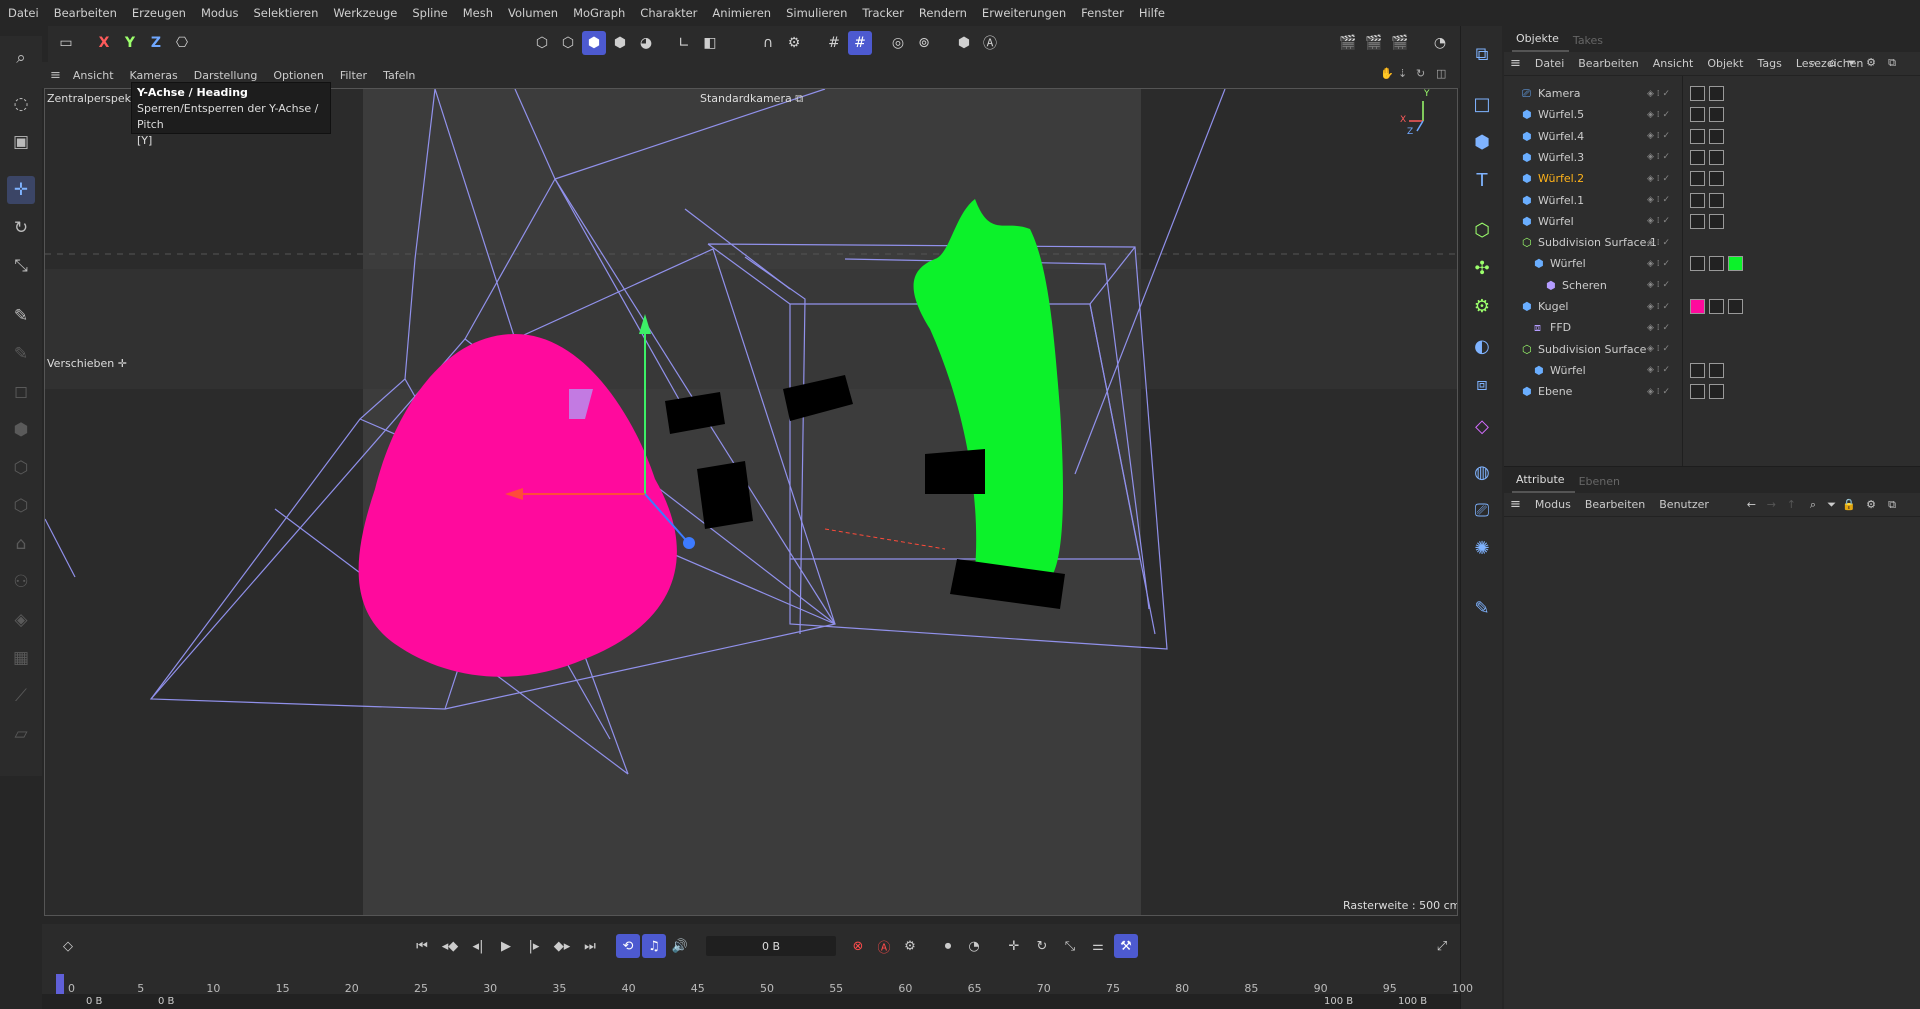  Describe the element at coordinates (1126, 946) in the screenshot. I see `pla-key-icon: ⚒` at that location.